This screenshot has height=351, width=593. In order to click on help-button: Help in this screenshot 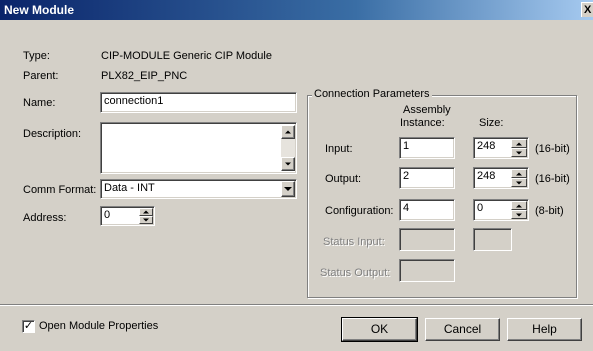, I will do `click(544, 329)`.